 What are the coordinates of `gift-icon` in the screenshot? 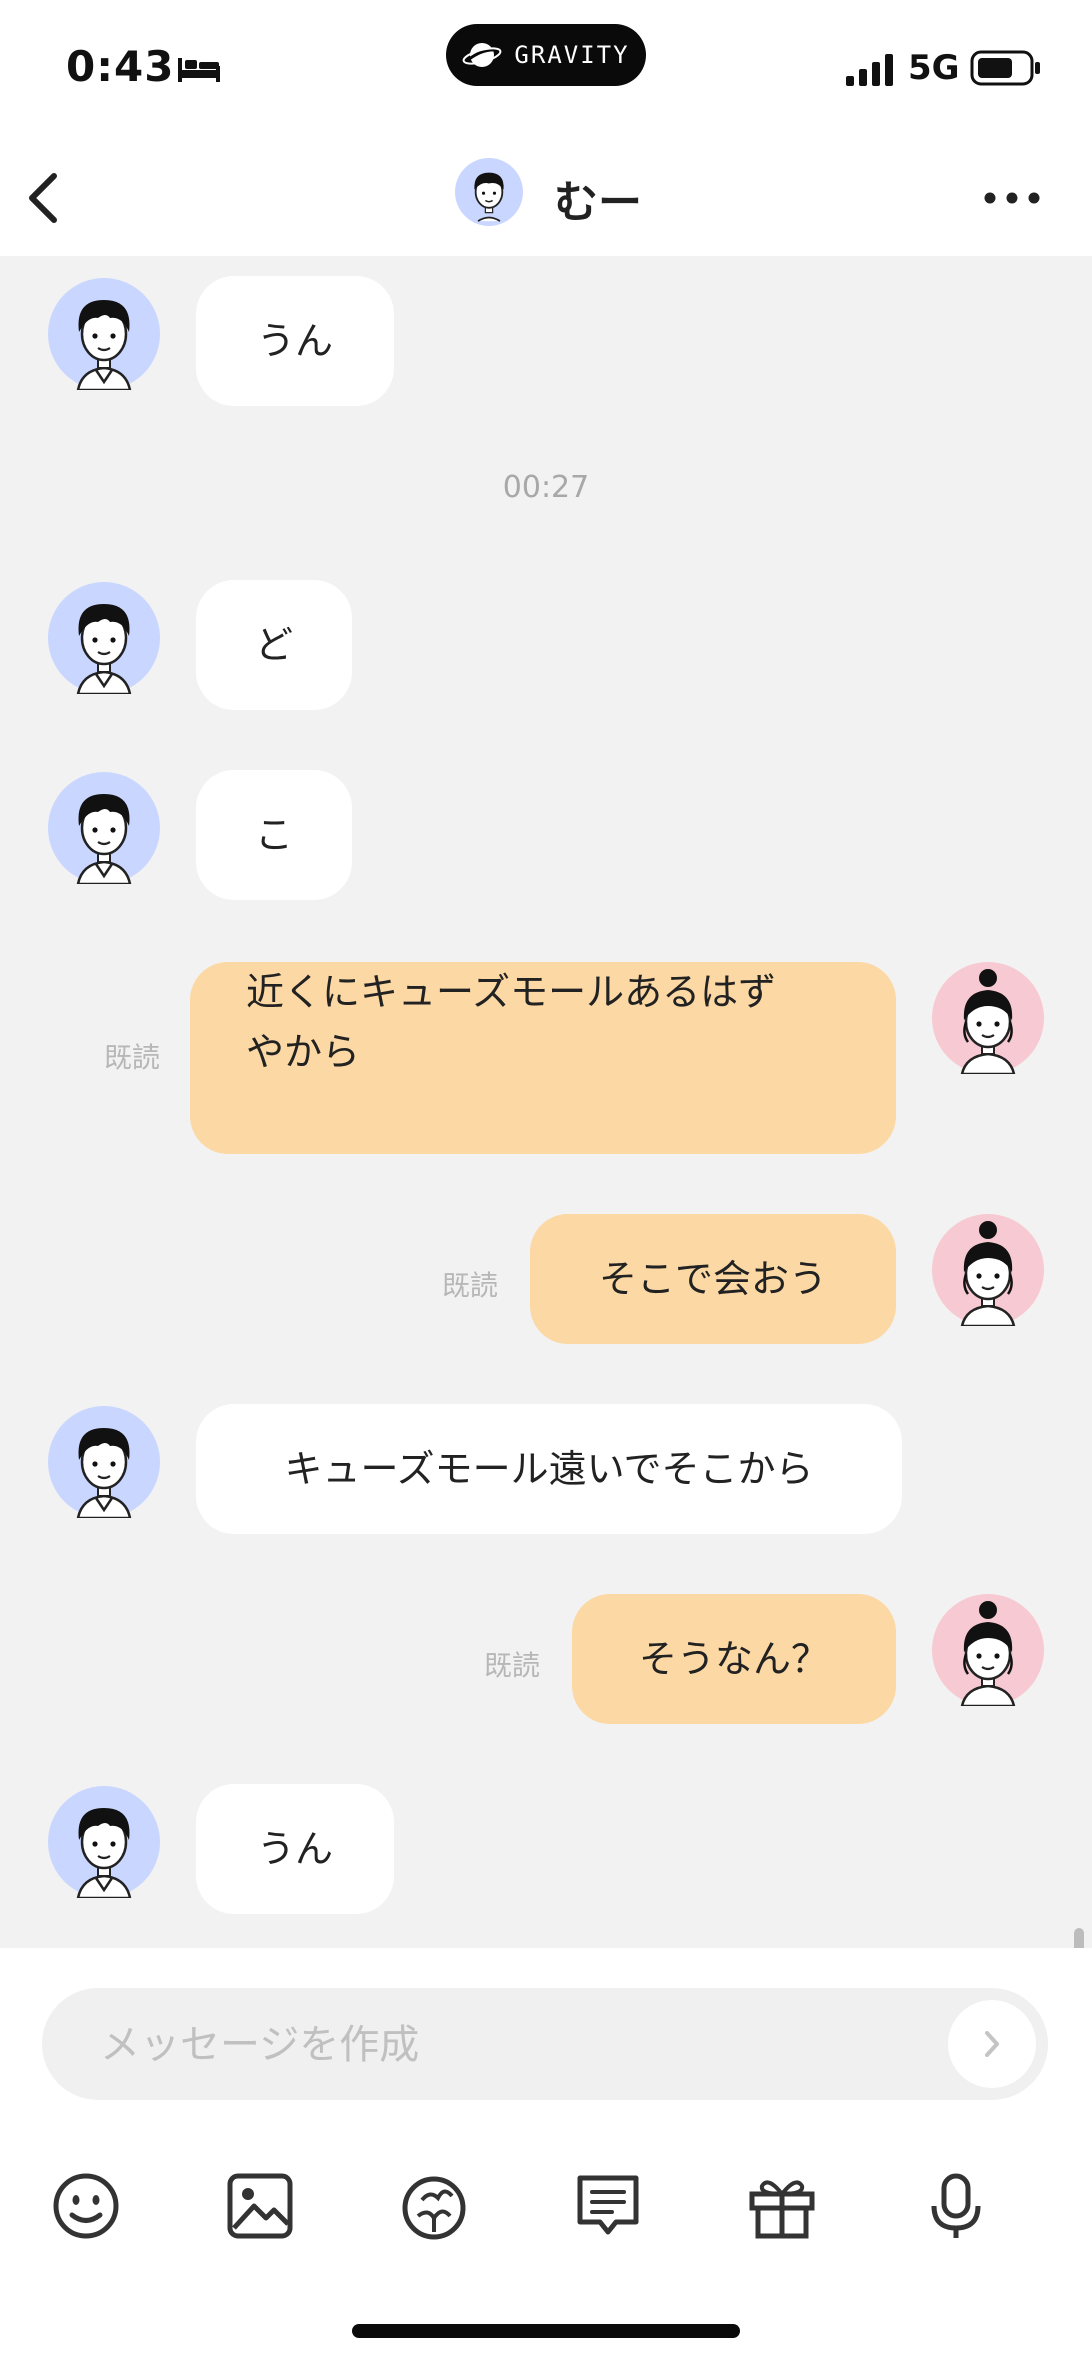 It's located at (782, 2206).